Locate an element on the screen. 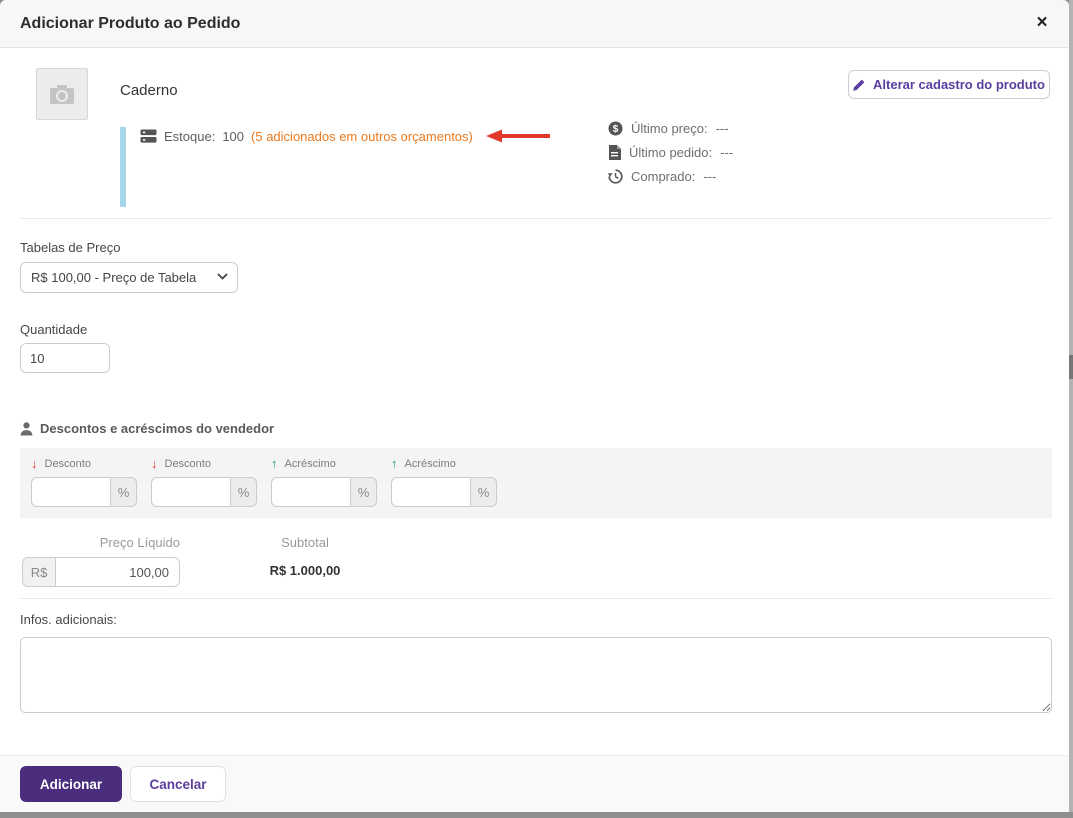  document-icon is located at coordinates (614, 152).